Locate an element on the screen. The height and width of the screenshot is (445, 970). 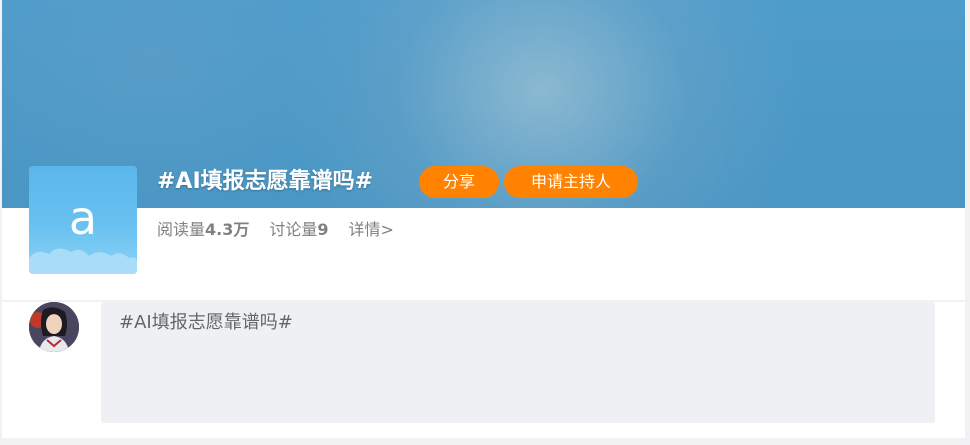
topic-avatar-letter: a is located at coordinates (83, 218).